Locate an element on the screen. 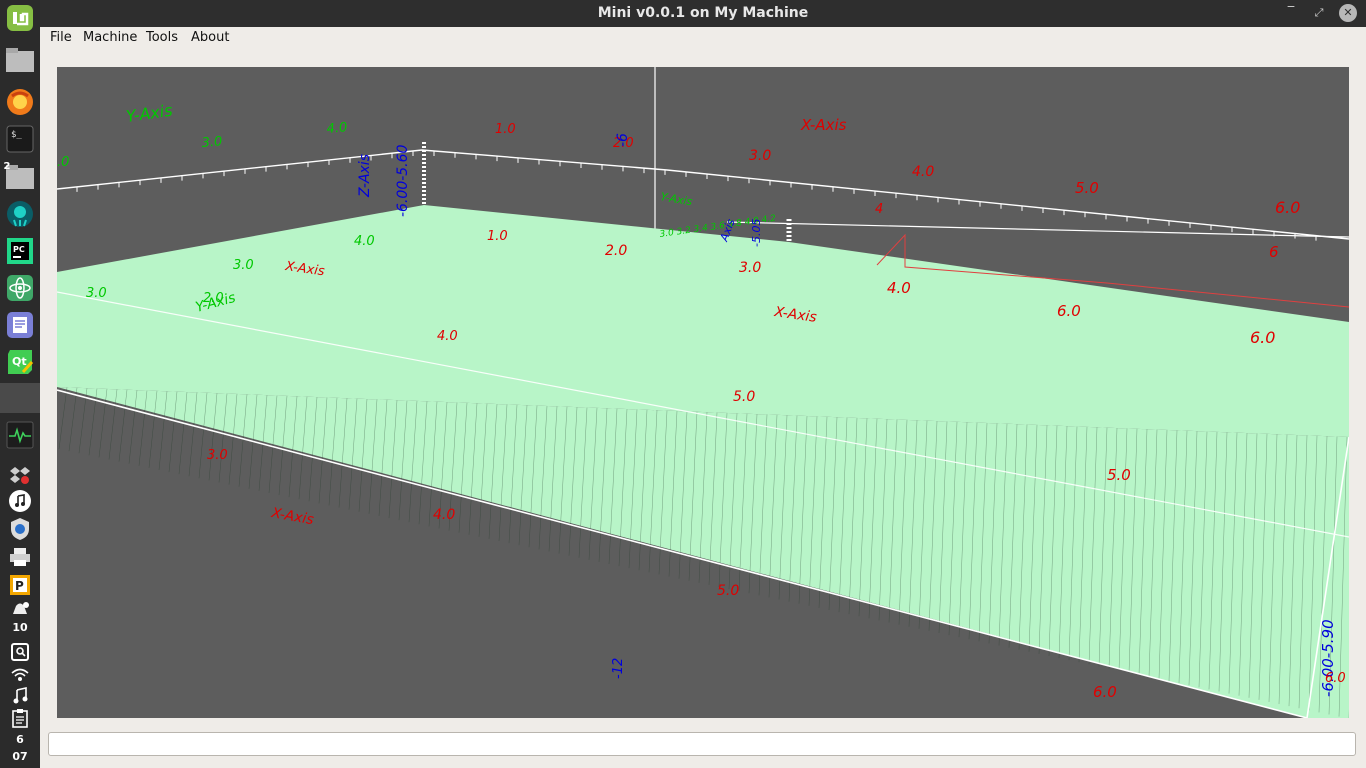 This screenshot has width=1366, height=768. qt-creator-icon: Qt is located at coordinates (20, 362).